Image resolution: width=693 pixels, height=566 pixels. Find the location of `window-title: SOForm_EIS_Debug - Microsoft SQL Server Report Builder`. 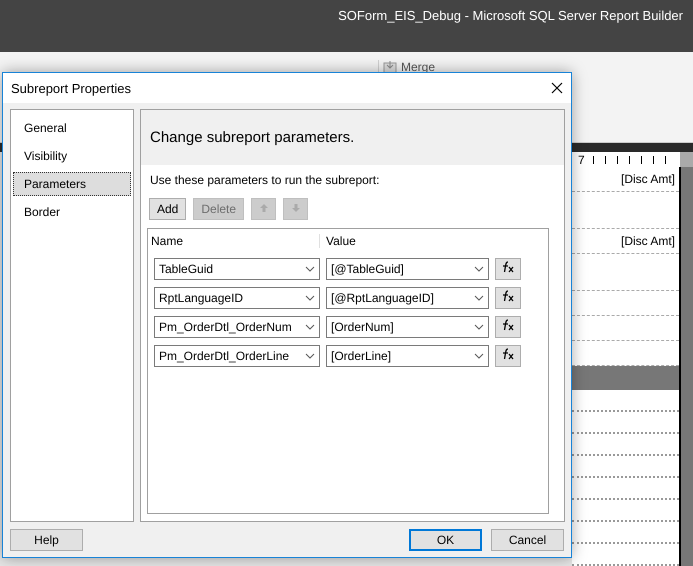

window-title: SOForm_EIS_Debug - Microsoft SQL Server Report Builder is located at coordinates (510, 16).